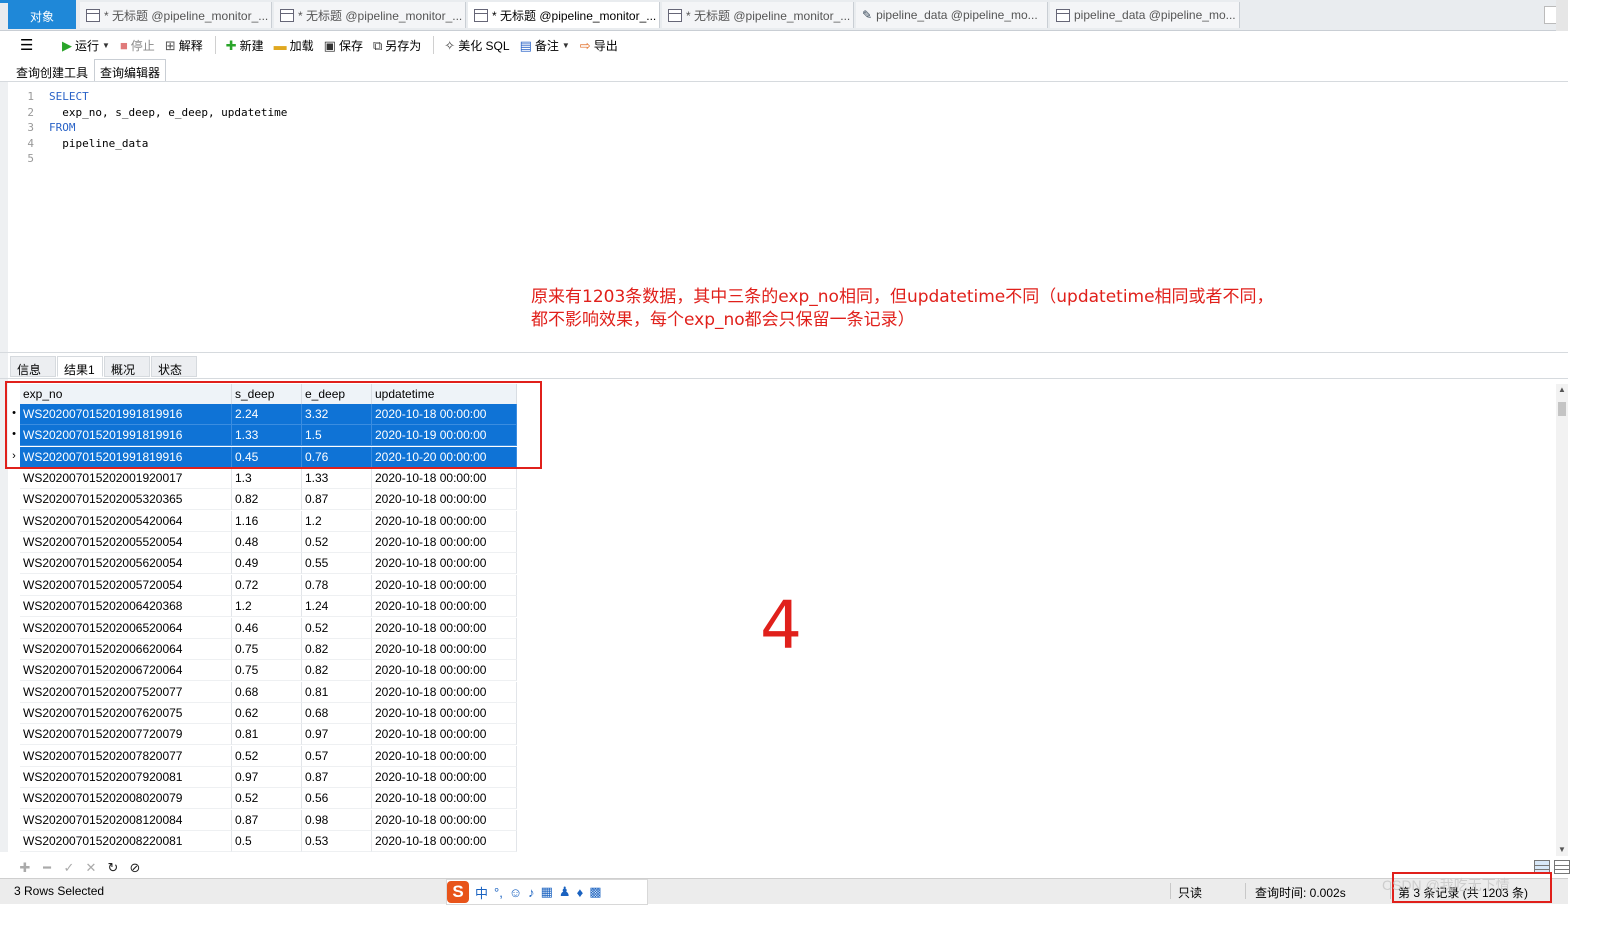  What do you see at coordinates (126, 628) in the screenshot?
I see `cell-exp-no: WS202007015202006520064` at bounding box center [126, 628].